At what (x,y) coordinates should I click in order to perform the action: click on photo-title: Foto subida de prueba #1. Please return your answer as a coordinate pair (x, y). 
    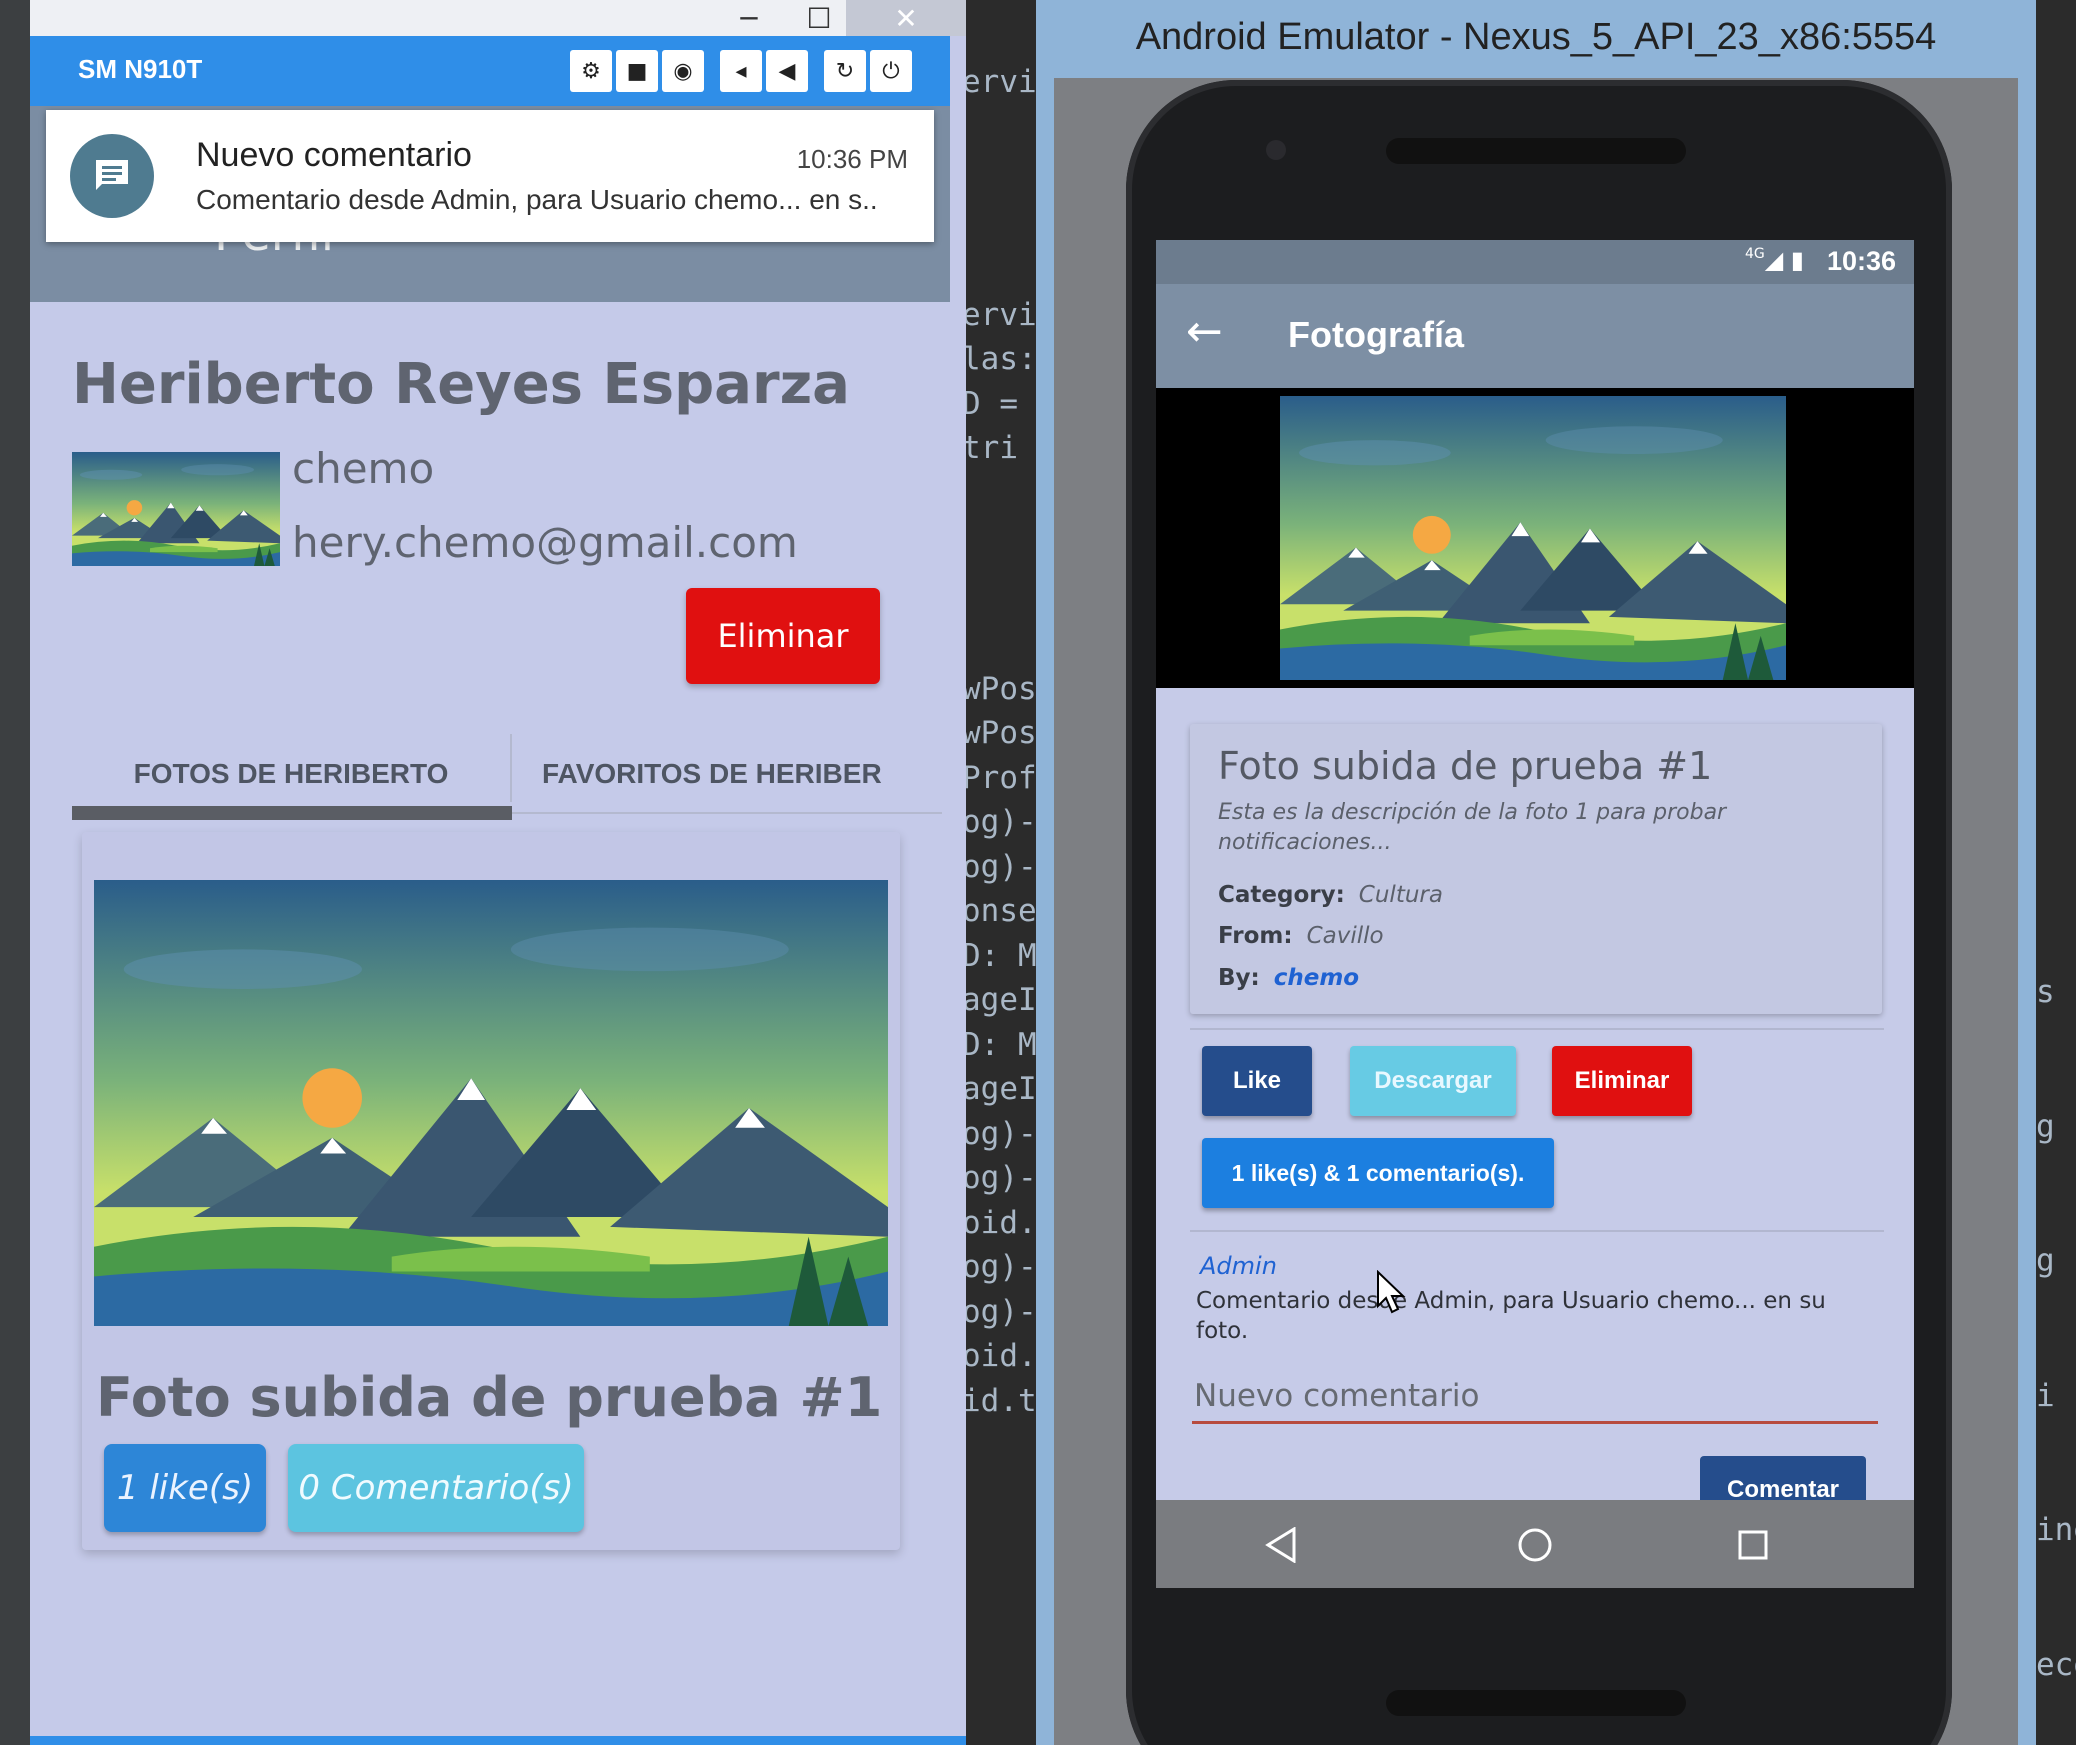
    Looking at the image, I should click on (1465, 766).